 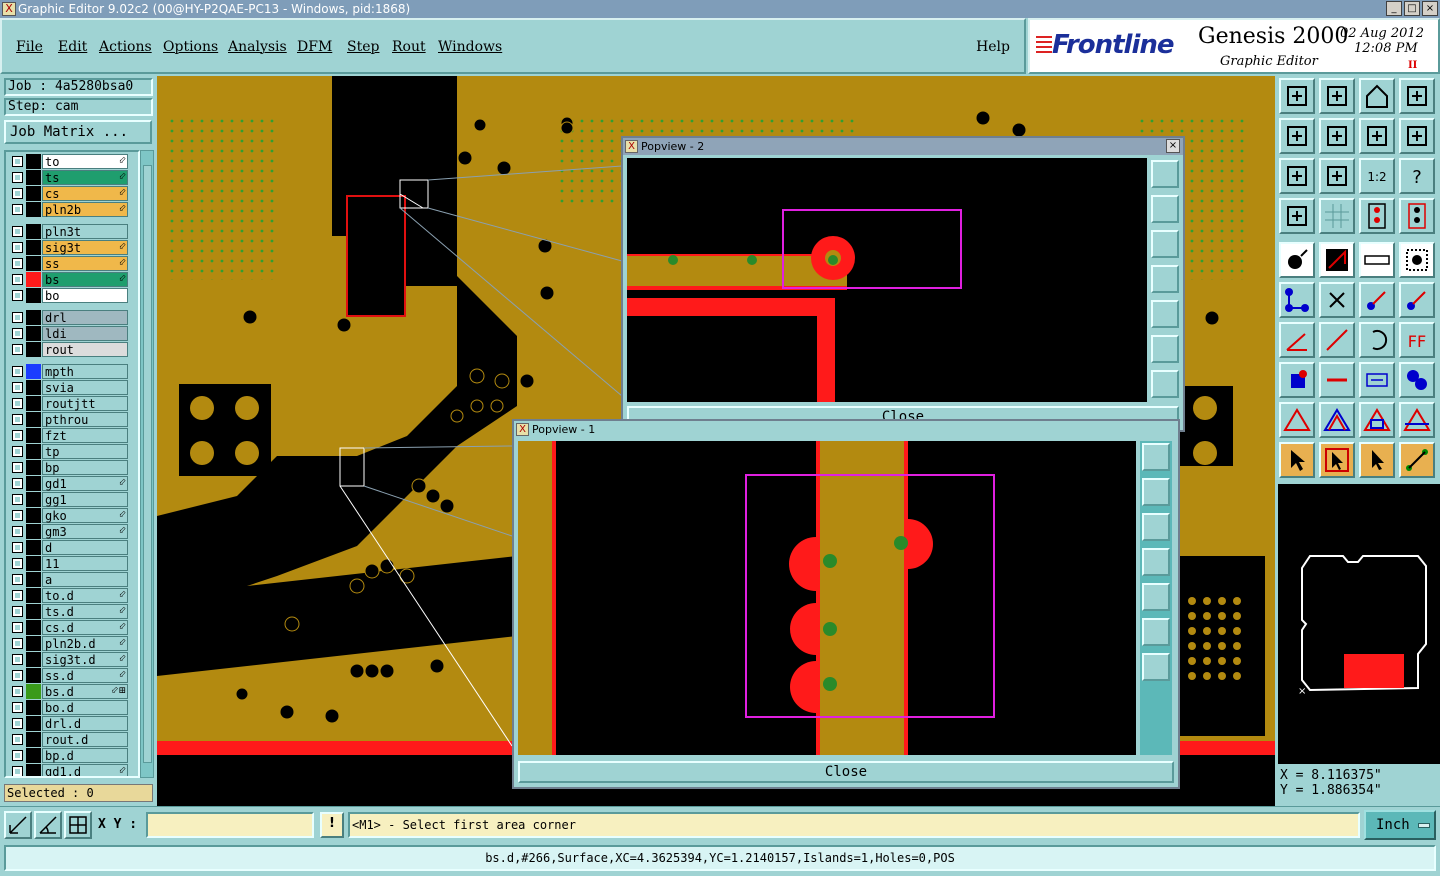 What do you see at coordinates (85, 659) in the screenshot?
I see `layer-name: sig3t.d` at bounding box center [85, 659].